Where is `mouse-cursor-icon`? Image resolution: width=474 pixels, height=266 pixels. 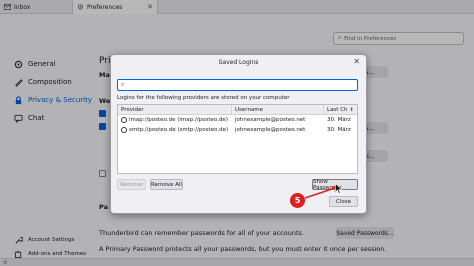 mouse-cursor-icon is located at coordinates (338, 188).